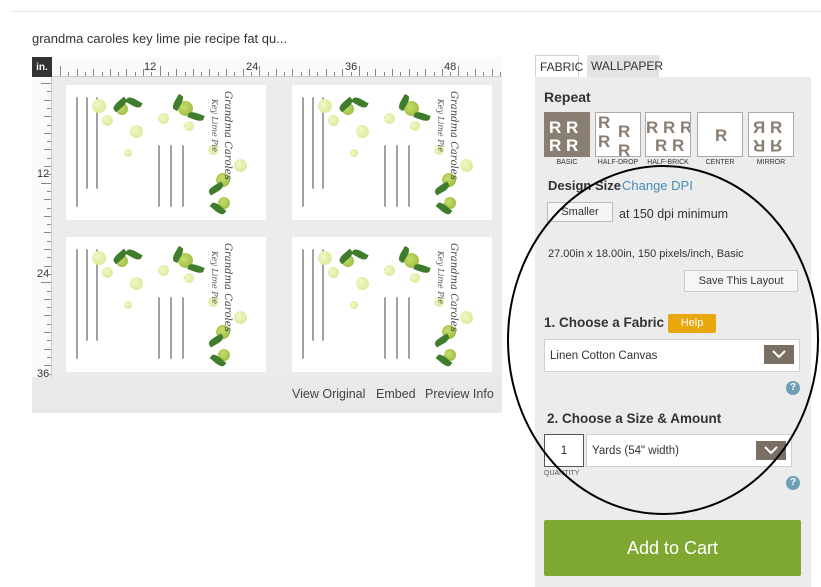 The width and height of the screenshot is (821, 587). What do you see at coordinates (670, 145) in the screenshot?
I see `half-brick-repeat-icon: R R` at bounding box center [670, 145].